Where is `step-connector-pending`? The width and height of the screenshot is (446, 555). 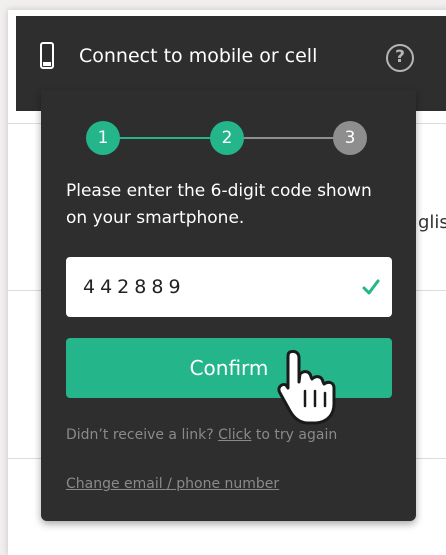 step-connector-pending is located at coordinates (289, 138).